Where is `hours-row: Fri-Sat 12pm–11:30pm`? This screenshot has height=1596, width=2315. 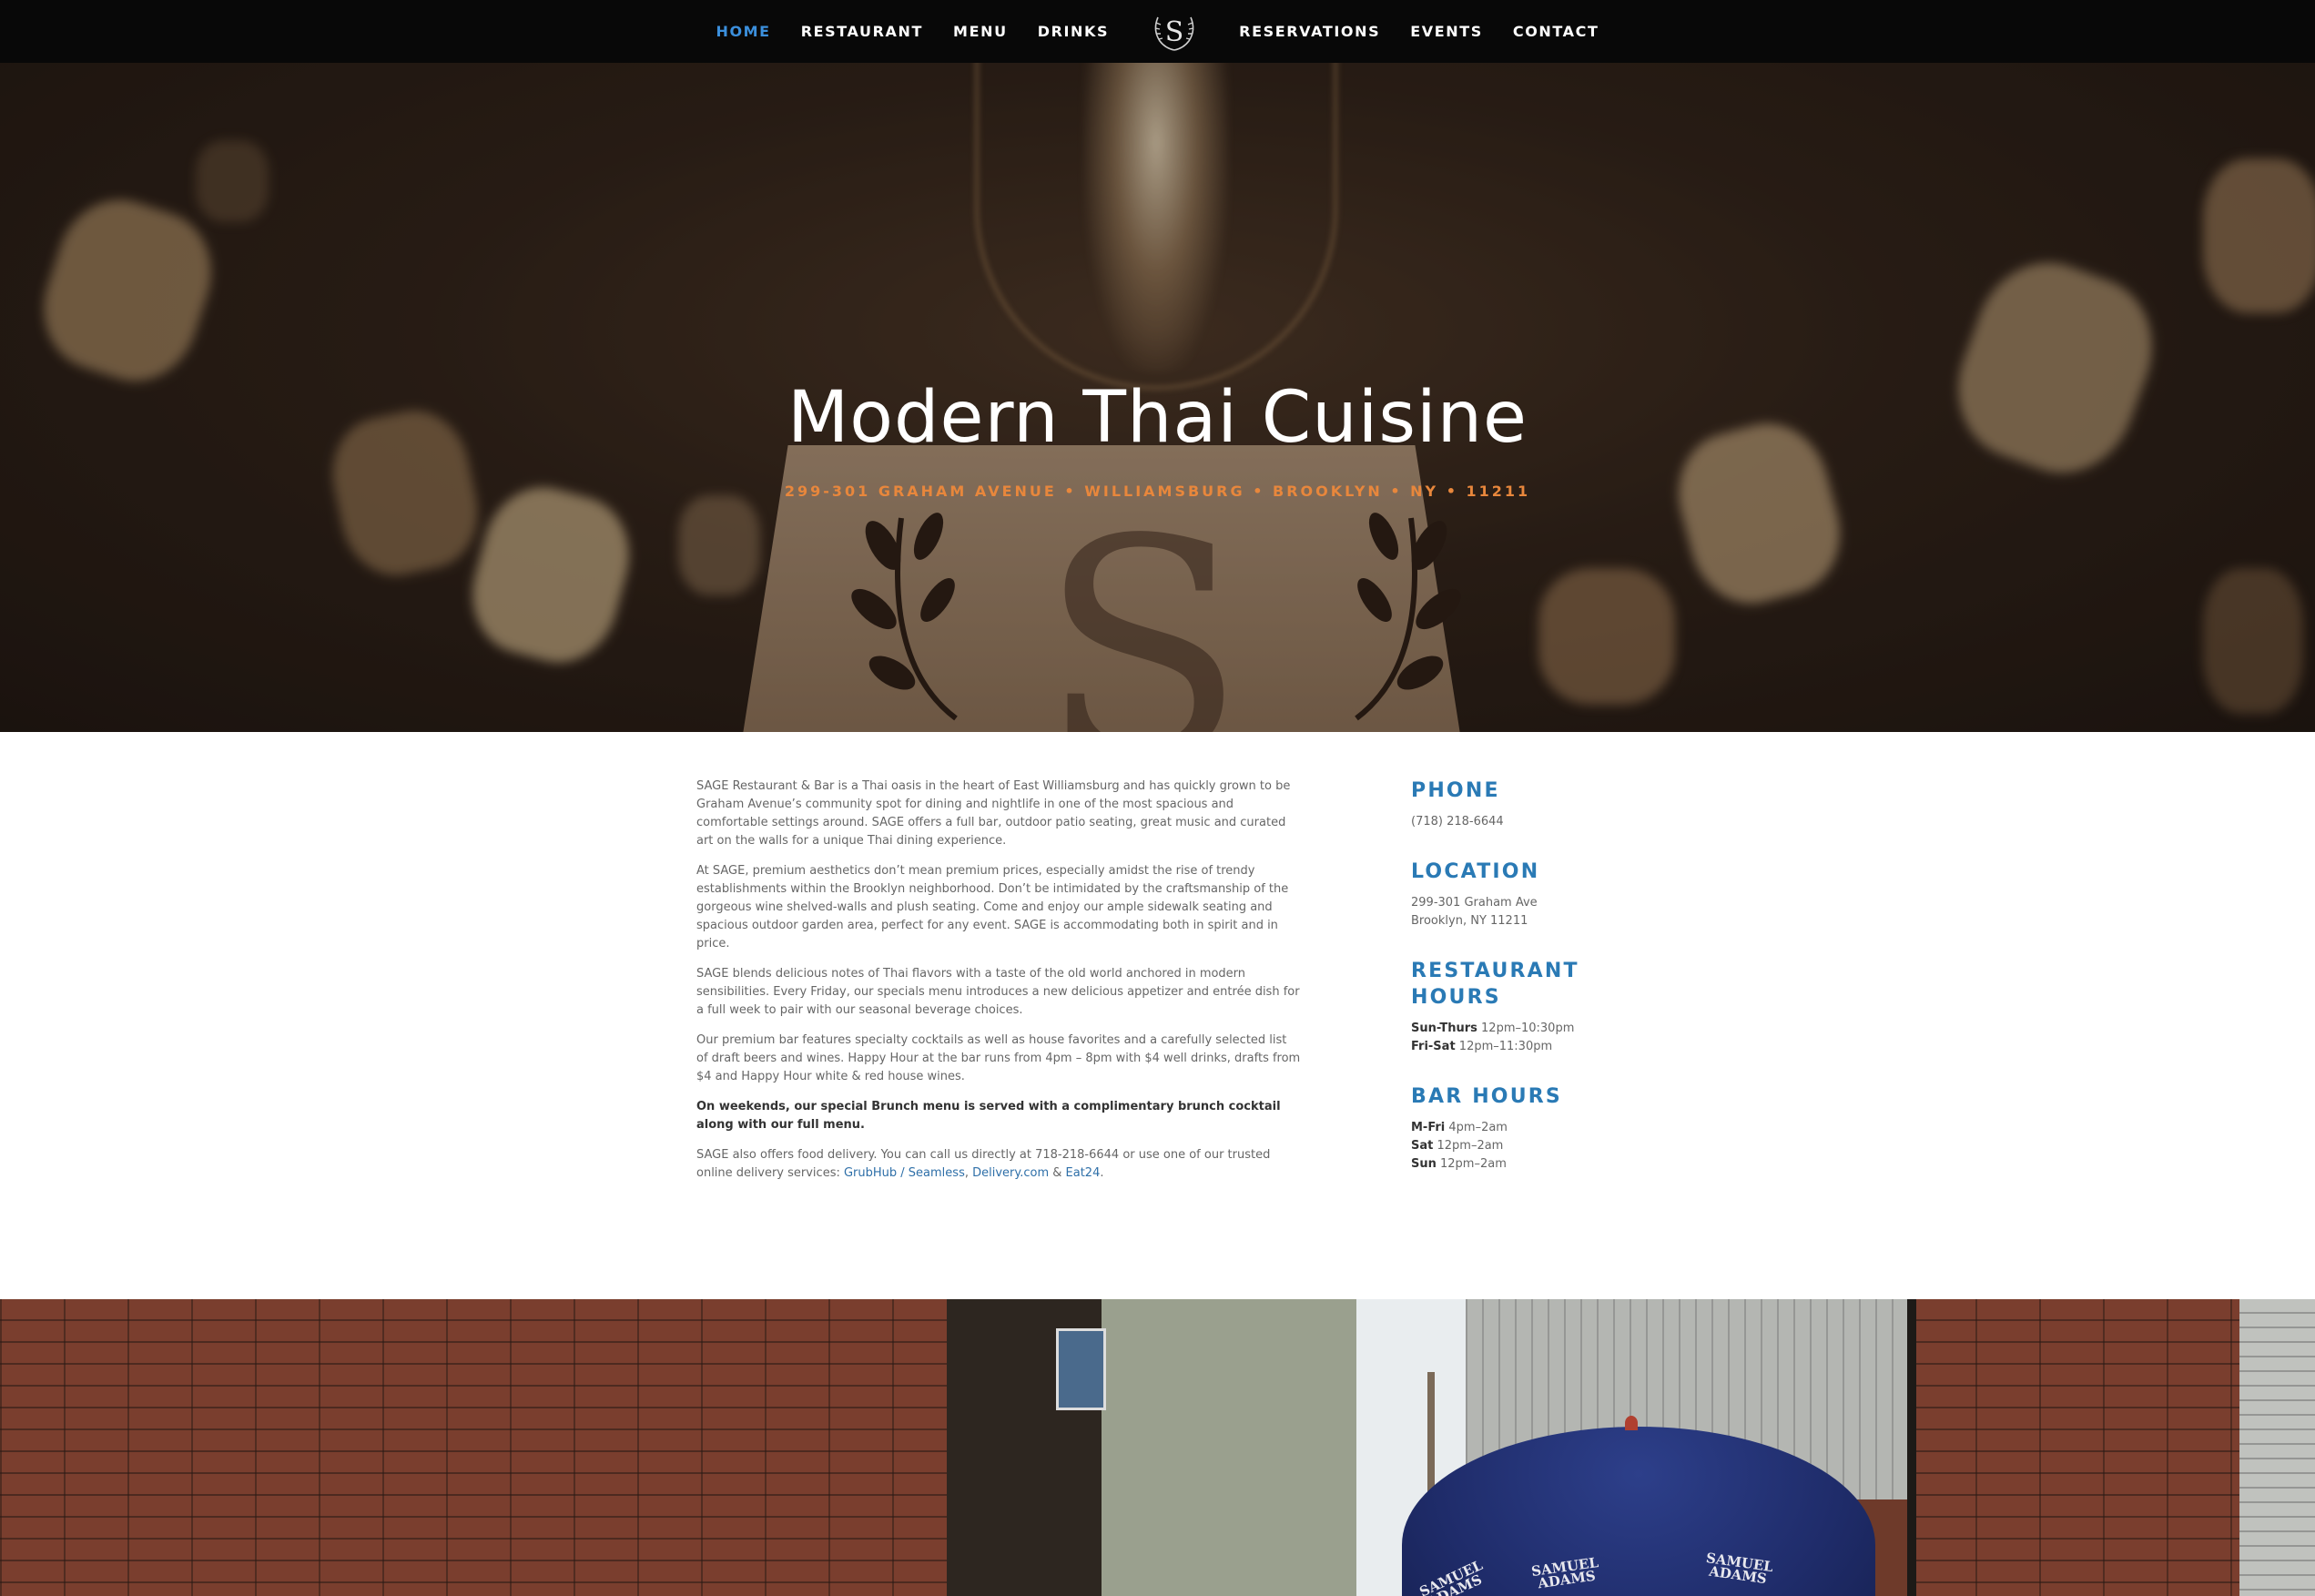
hours-row: Fri-Sat 12pm–11:30pm is located at coordinates (1511, 1047).